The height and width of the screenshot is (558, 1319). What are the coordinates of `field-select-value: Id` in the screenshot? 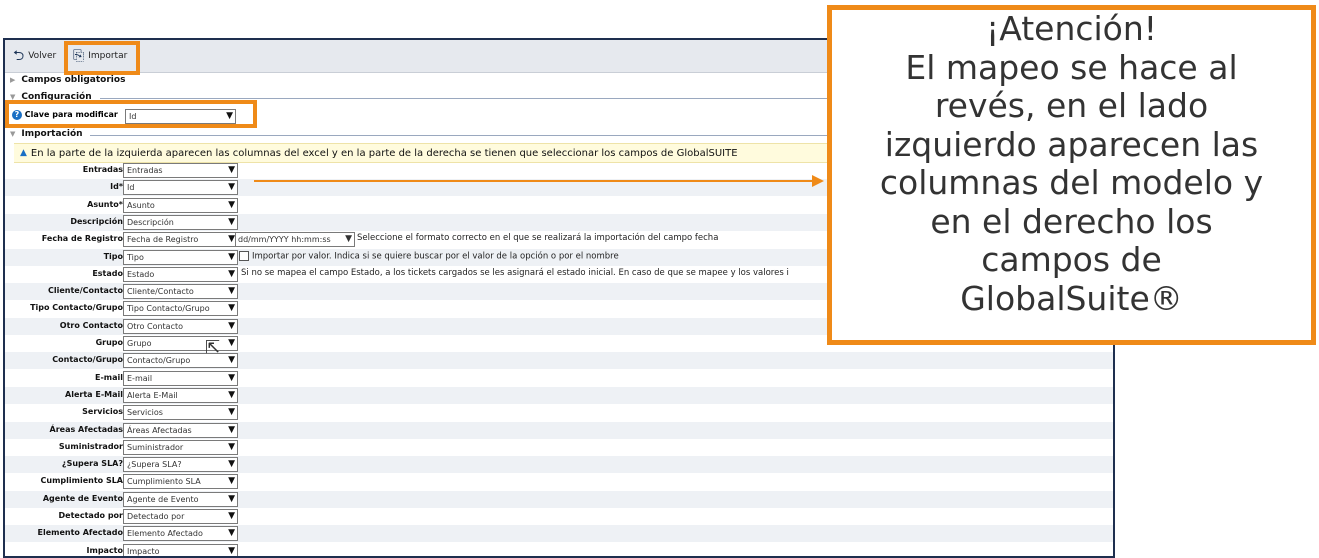 It's located at (131, 188).